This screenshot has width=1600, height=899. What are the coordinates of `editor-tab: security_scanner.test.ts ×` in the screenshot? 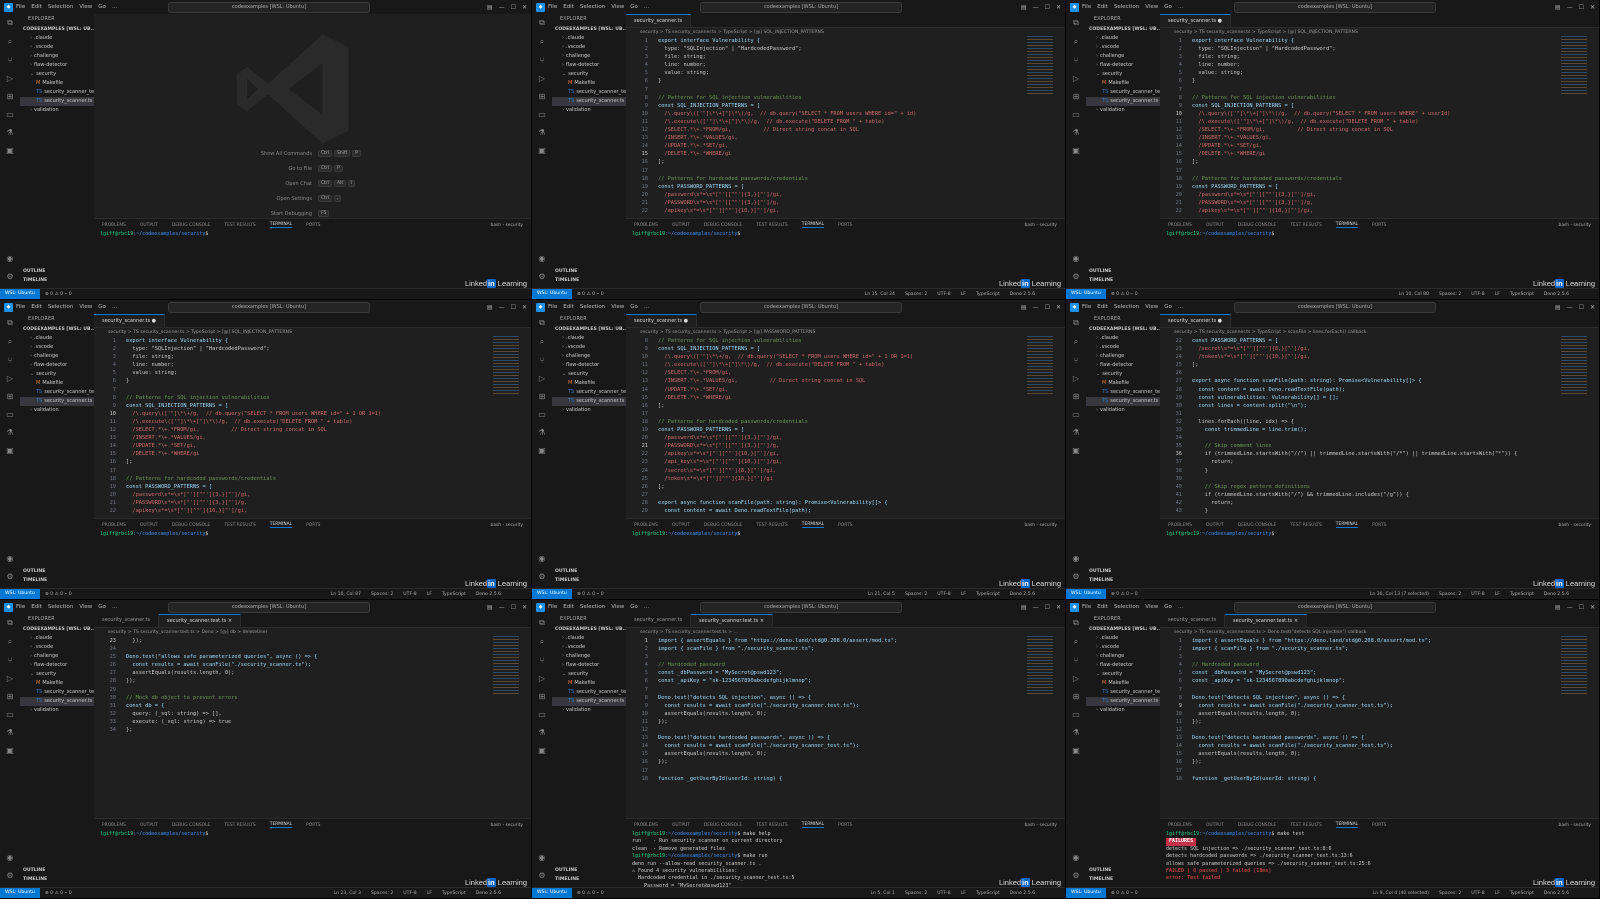 It's located at (200, 620).